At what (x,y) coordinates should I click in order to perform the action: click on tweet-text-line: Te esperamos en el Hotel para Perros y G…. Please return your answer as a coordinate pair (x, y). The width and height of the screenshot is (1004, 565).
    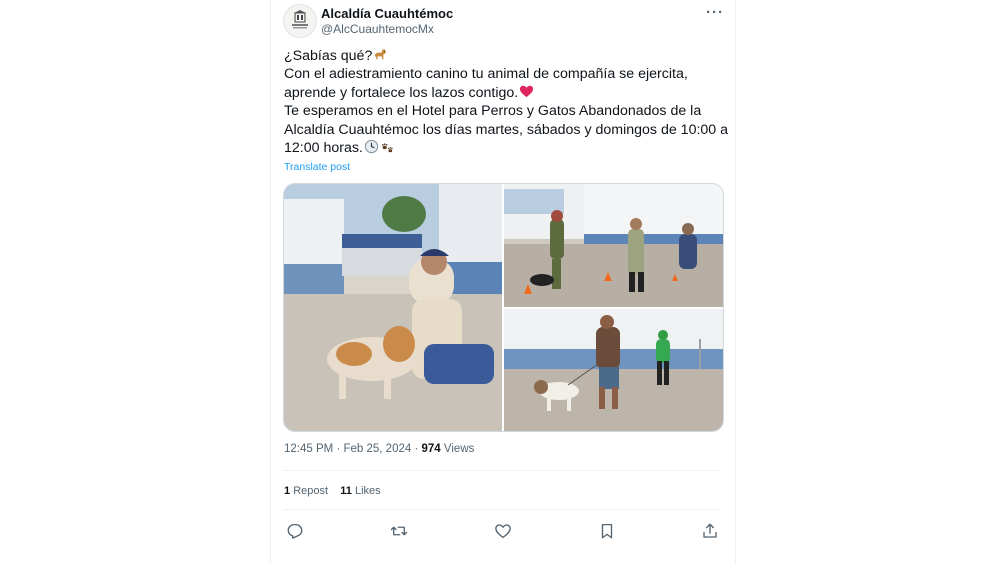
    Looking at the image, I should click on (493, 111).